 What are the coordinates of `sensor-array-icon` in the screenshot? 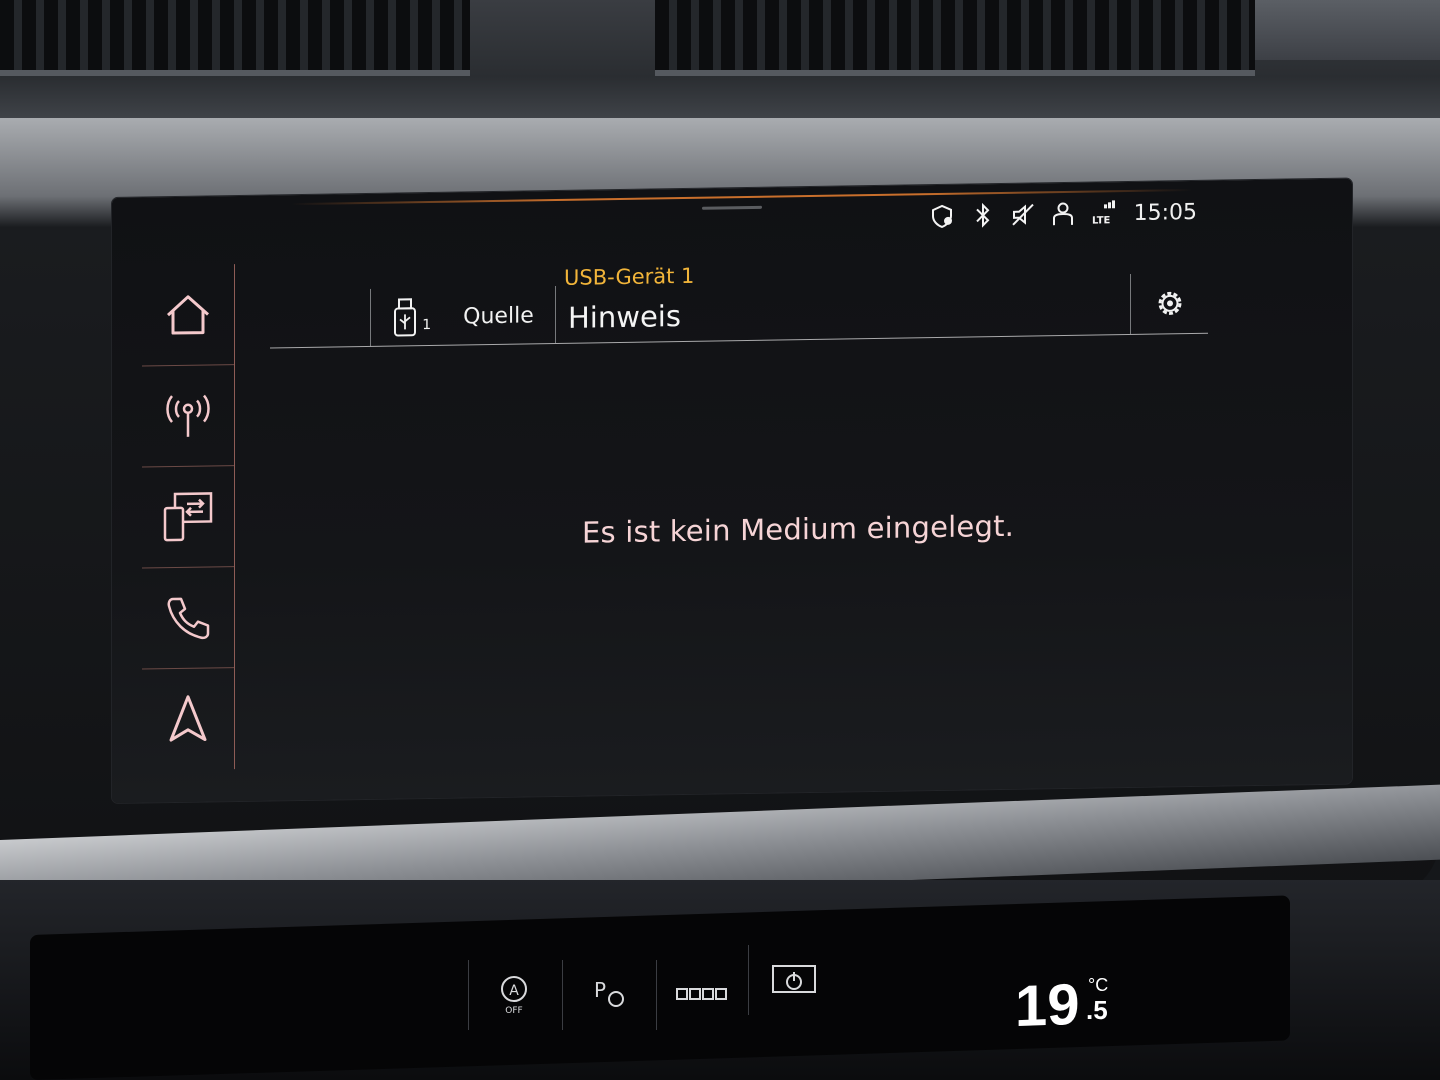 It's located at (701, 994).